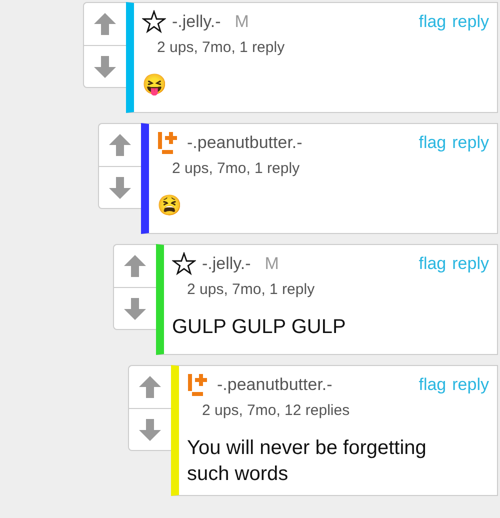 Image resolution: width=500 pixels, height=518 pixels. I want to click on comment-text: You will never be forgetting such words, so click(307, 461).